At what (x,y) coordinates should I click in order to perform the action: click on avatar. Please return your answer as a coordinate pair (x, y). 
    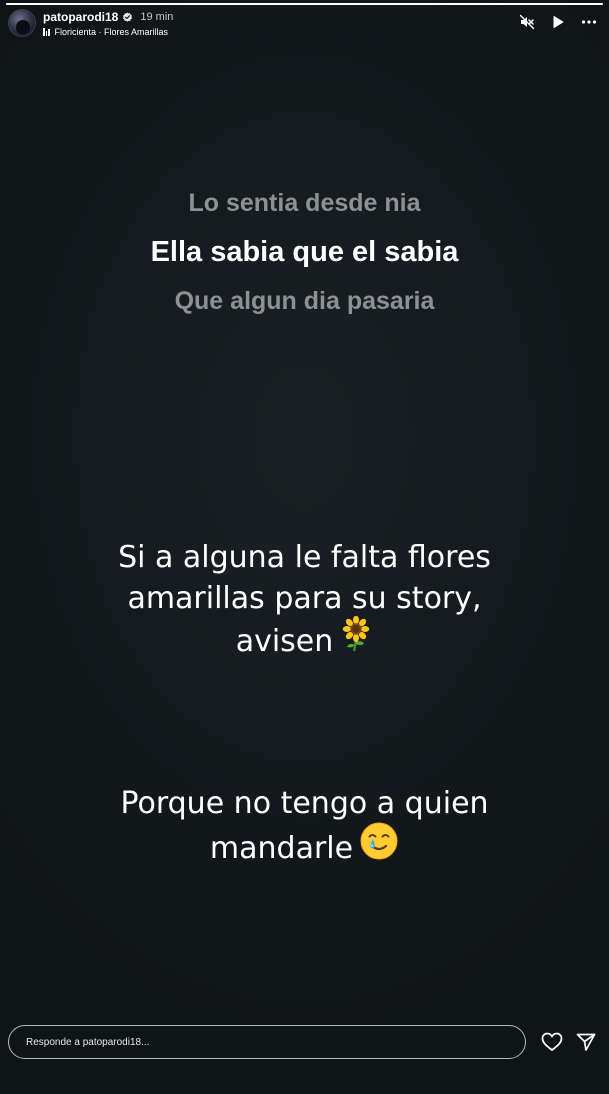
    Looking at the image, I should click on (22, 23).